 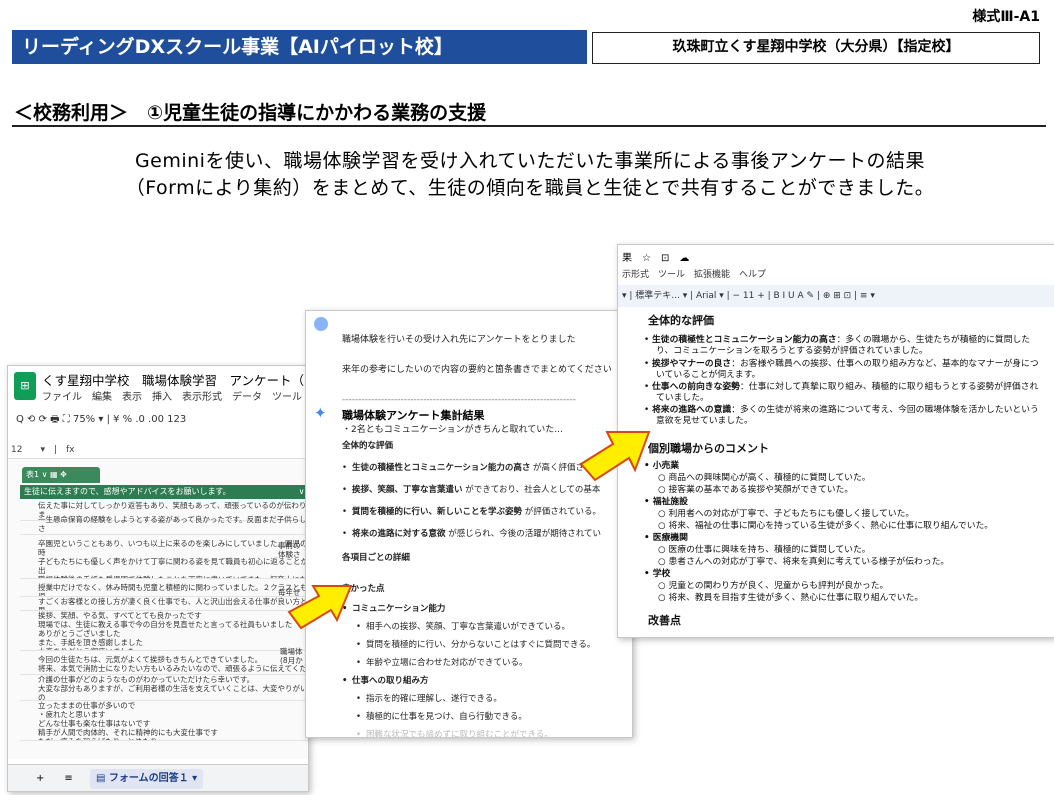 What do you see at coordinates (656, 258) in the screenshot?
I see `docs-title-row: 果 ☆ ⊡ ☁` at bounding box center [656, 258].